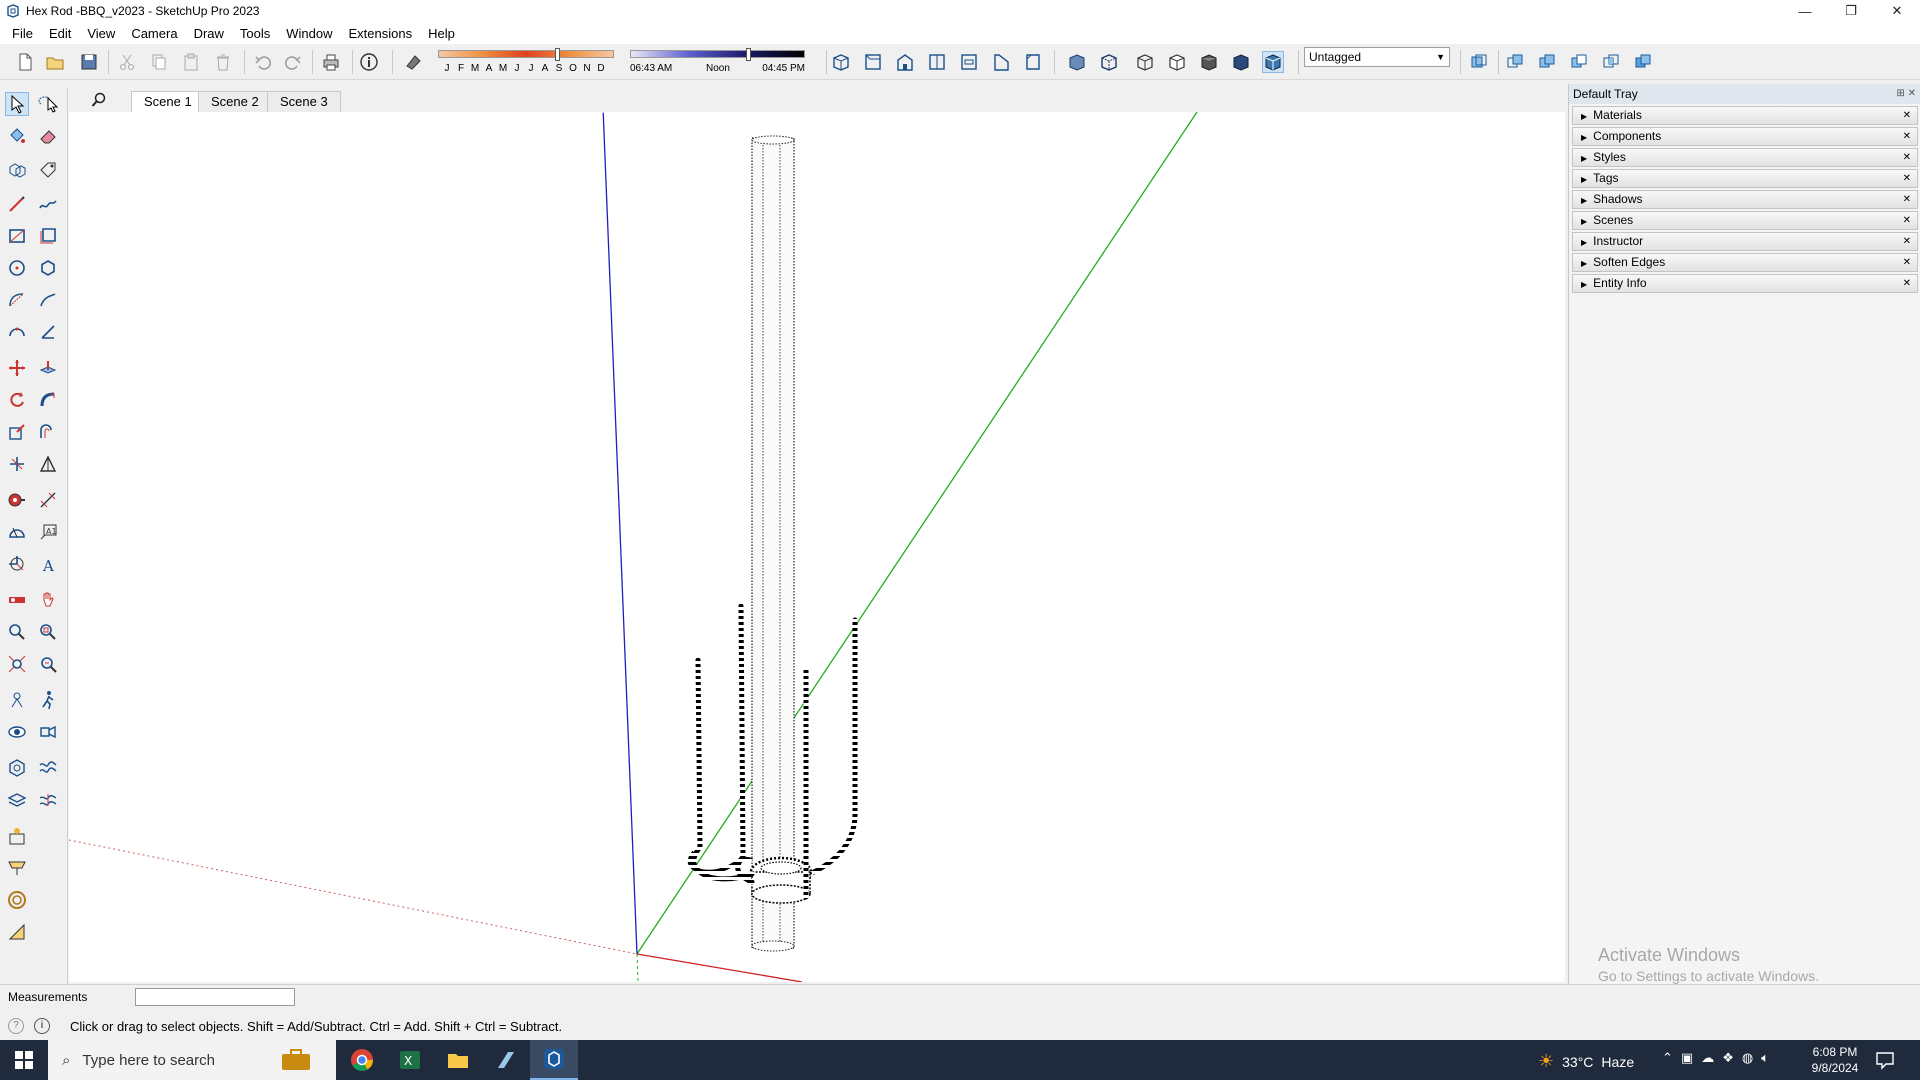 This screenshot has width=1920, height=1080. Describe the element at coordinates (191, 62) in the screenshot. I see `paste-icon` at that location.